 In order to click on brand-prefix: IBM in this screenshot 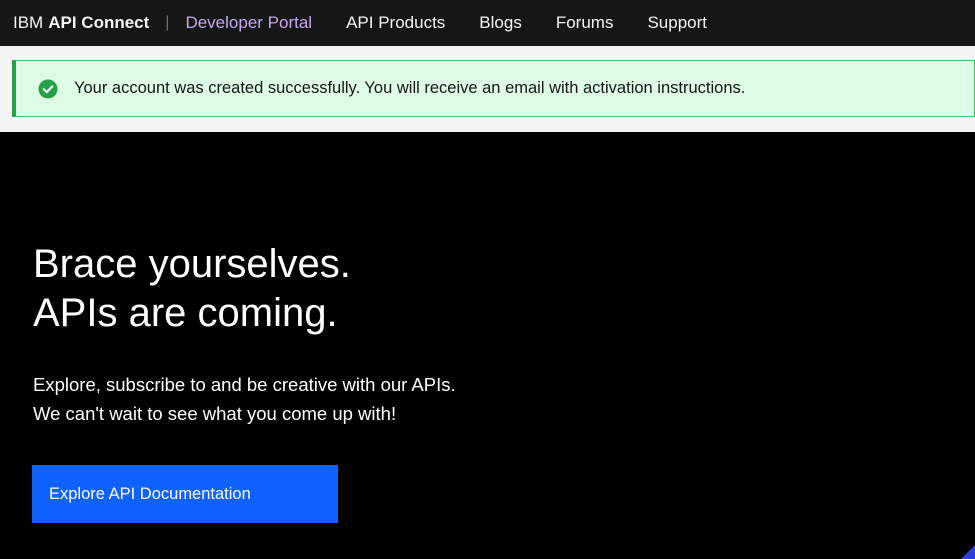, I will do `click(28, 22)`.